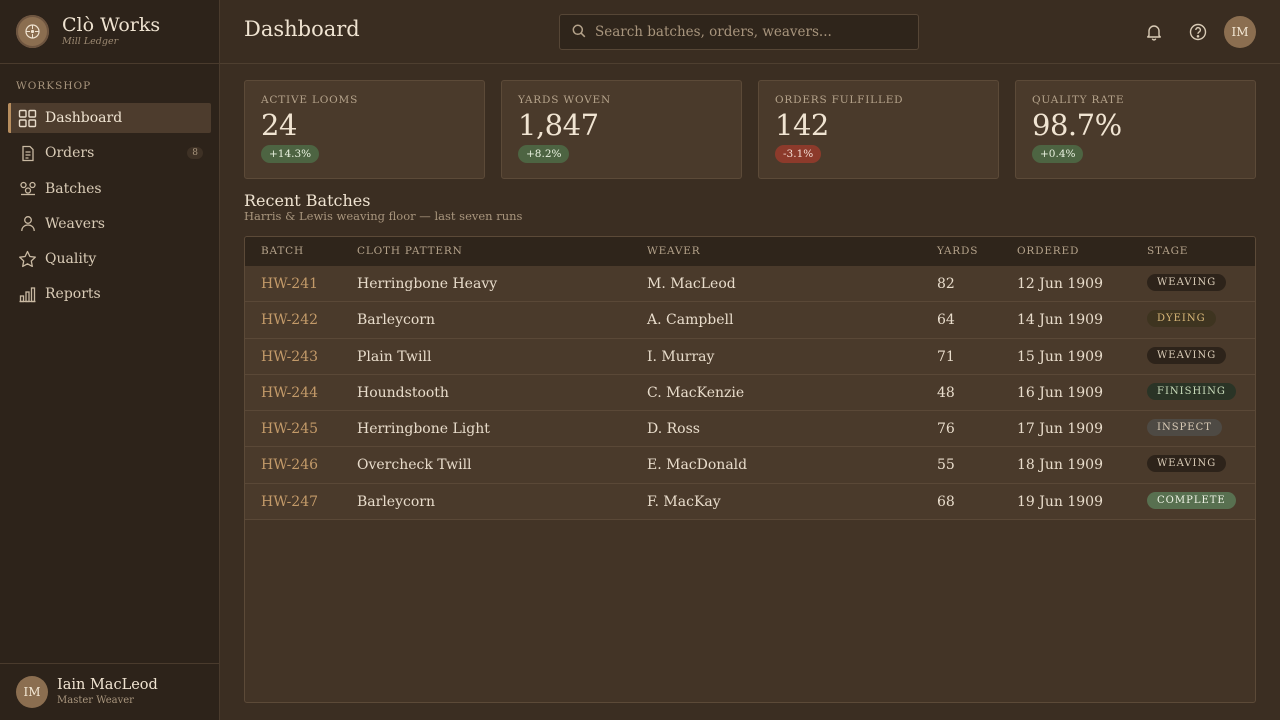 The width and height of the screenshot is (1280, 720). I want to click on sidebar-item-label: Batches, so click(73, 188).